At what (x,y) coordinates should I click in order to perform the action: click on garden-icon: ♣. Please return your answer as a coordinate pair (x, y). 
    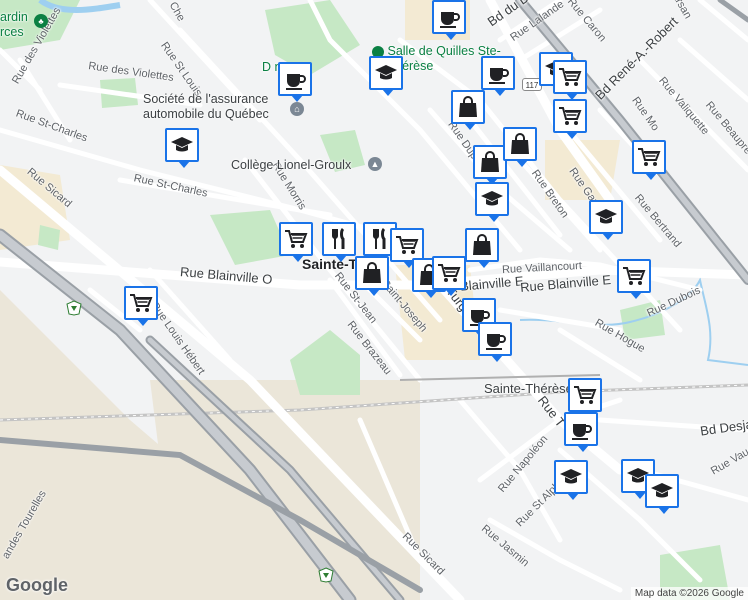
    Looking at the image, I should click on (41, 21).